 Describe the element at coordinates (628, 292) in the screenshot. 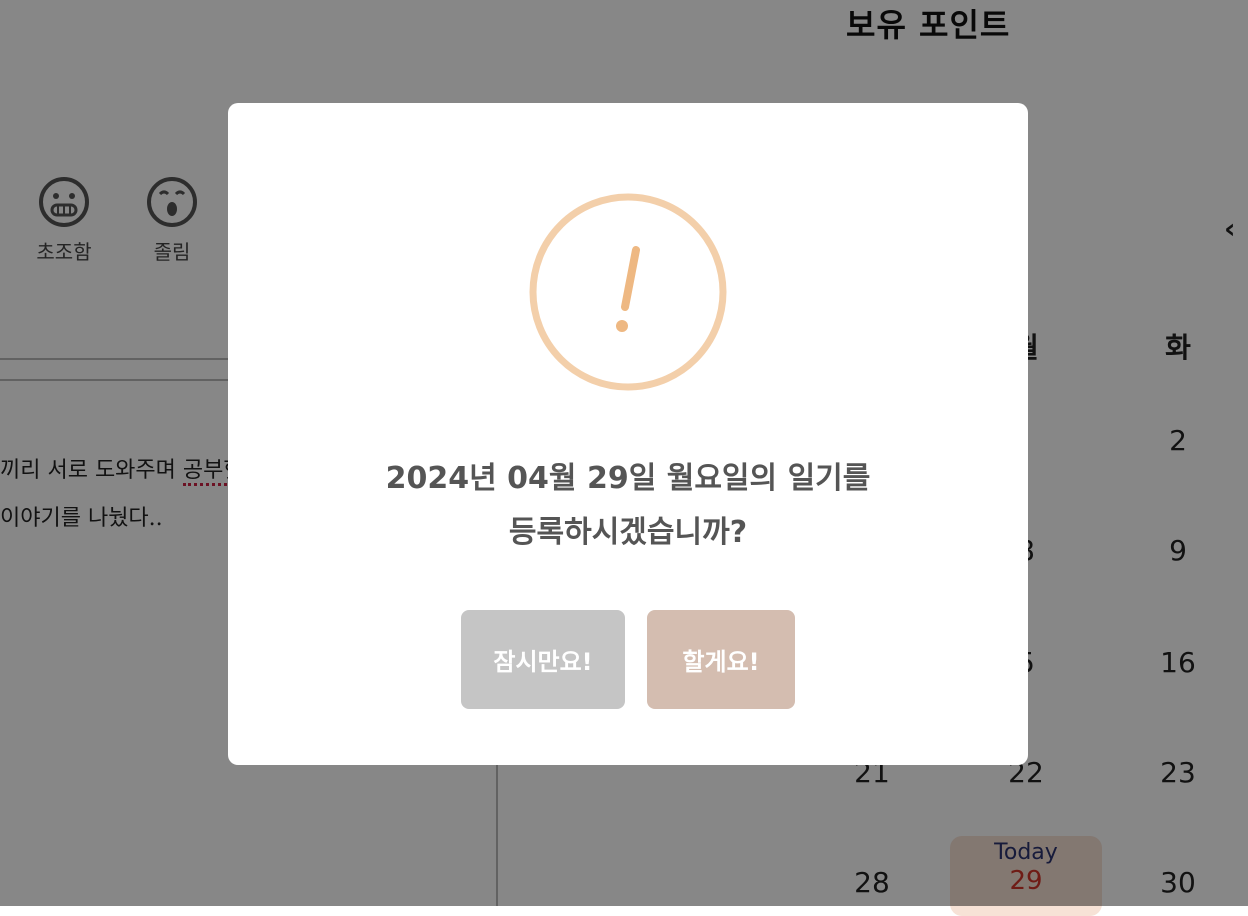

I see `exclamation-circle-icon` at that location.